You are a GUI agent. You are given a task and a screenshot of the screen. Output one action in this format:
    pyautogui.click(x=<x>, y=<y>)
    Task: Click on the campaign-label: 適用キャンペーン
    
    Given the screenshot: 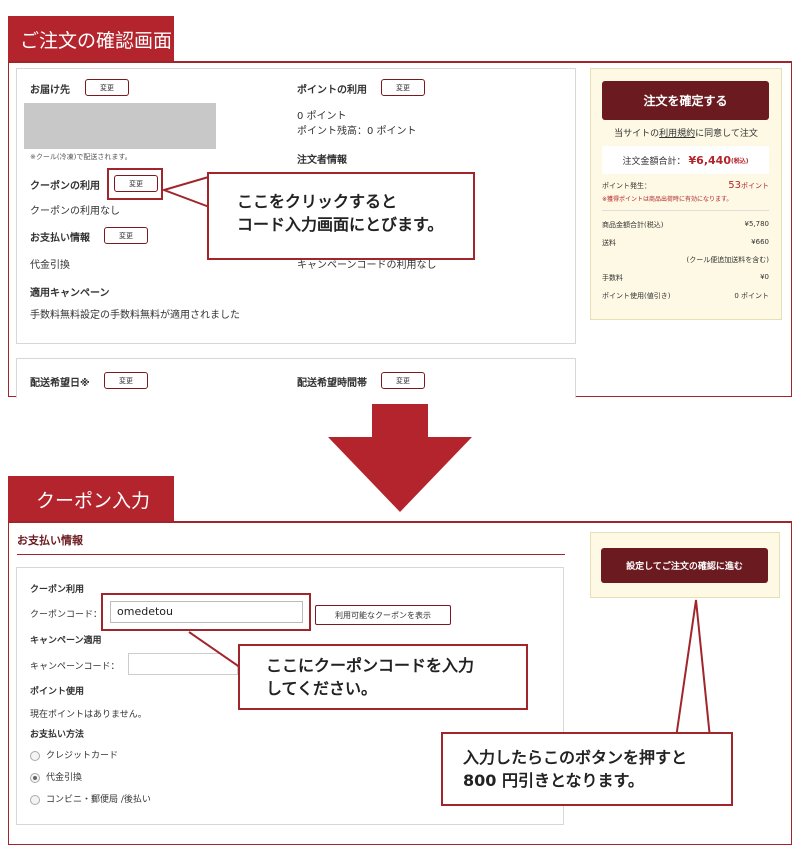 What is the action you would take?
    pyautogui.click(x=70, y=293)
    